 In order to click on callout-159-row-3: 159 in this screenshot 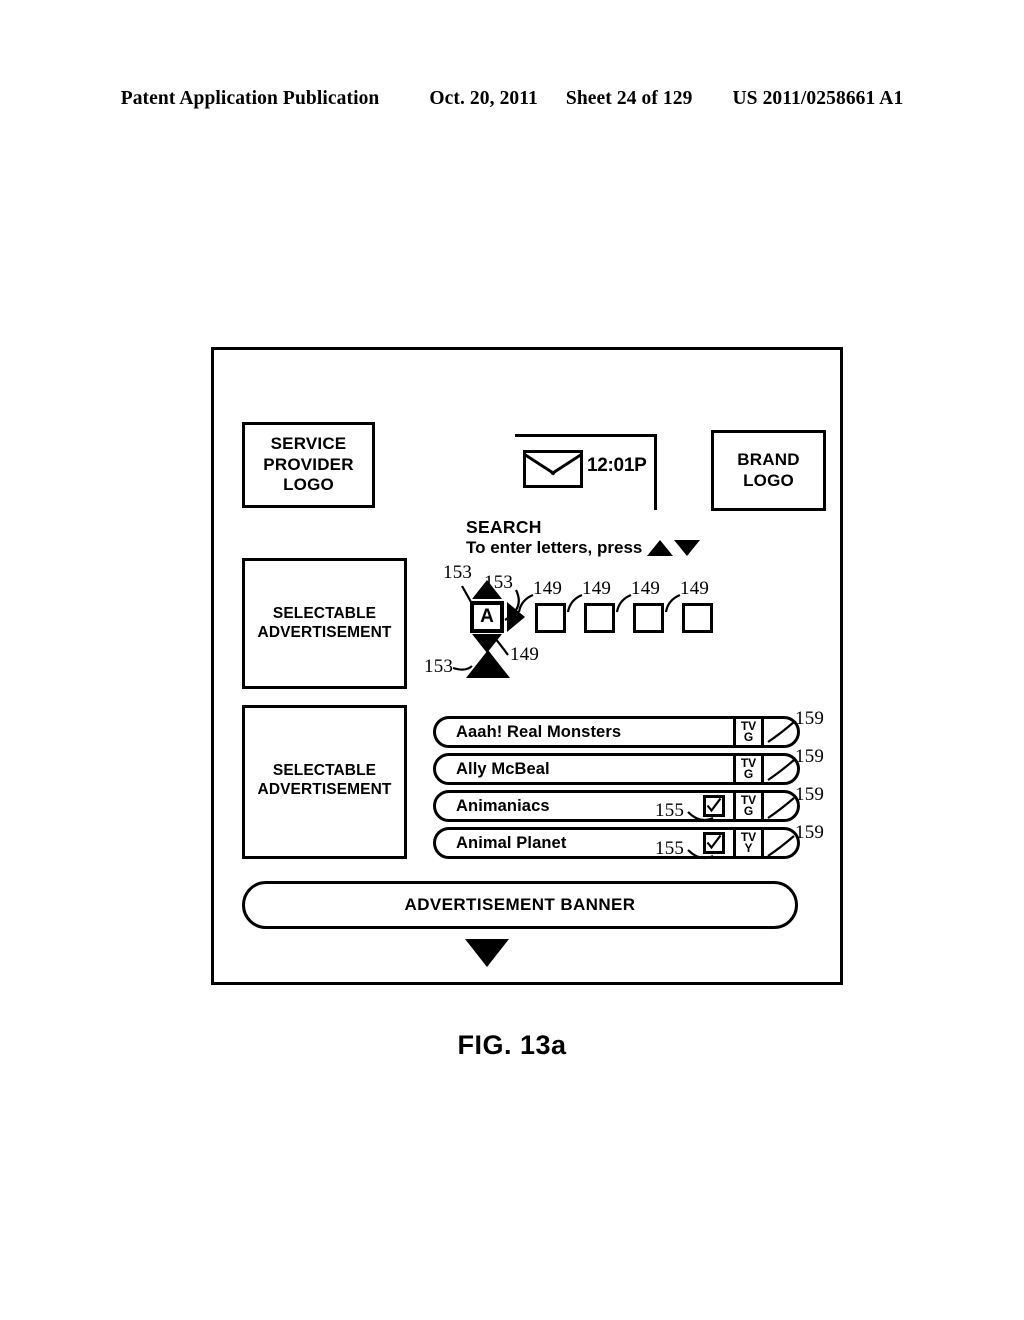, I will do `click(810, 794)`.